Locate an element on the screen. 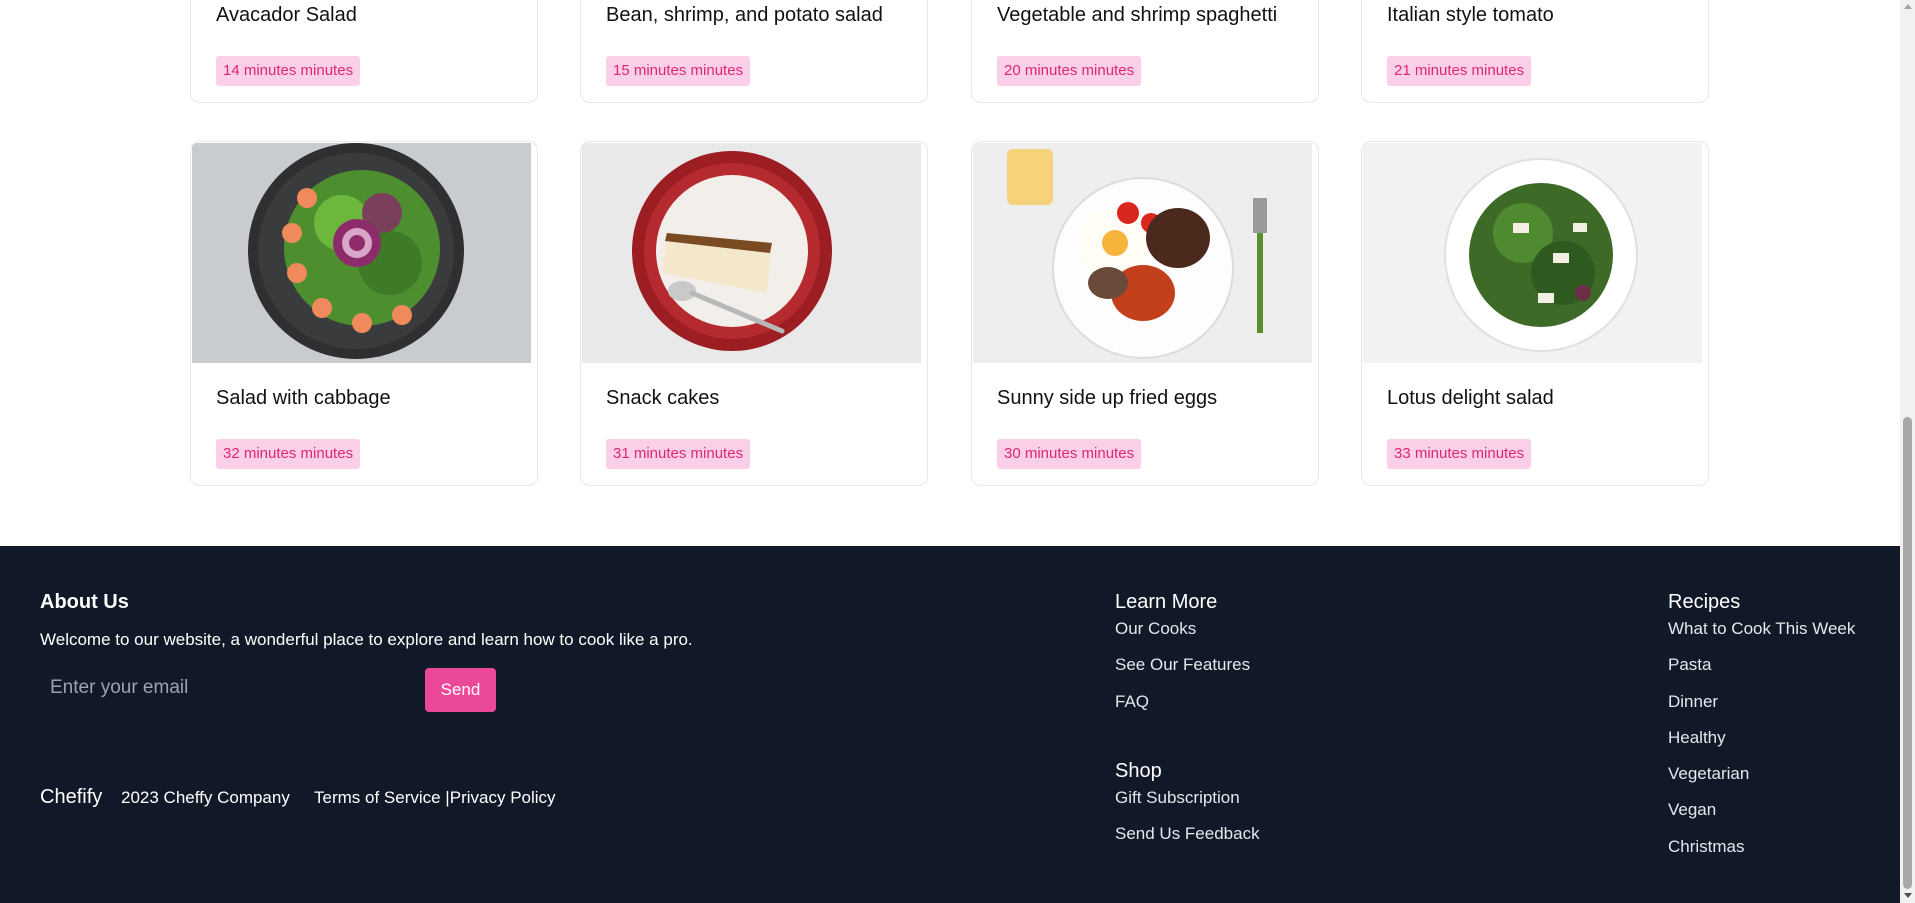 This screenshot has width=1915, height=903. recipe-title: Sunny side up fried eggs is located at coordinates (1107, 398).